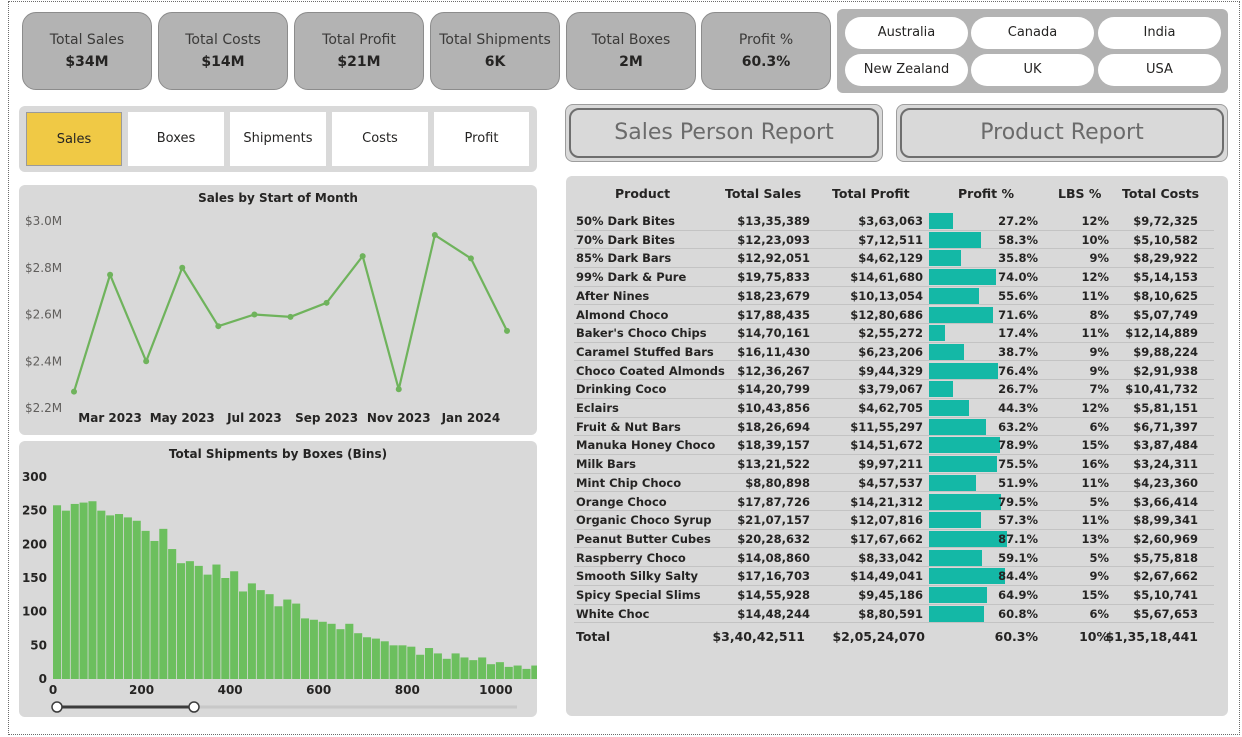  I want to click on country-new-zealand: New Zealand, so click(906, 70).